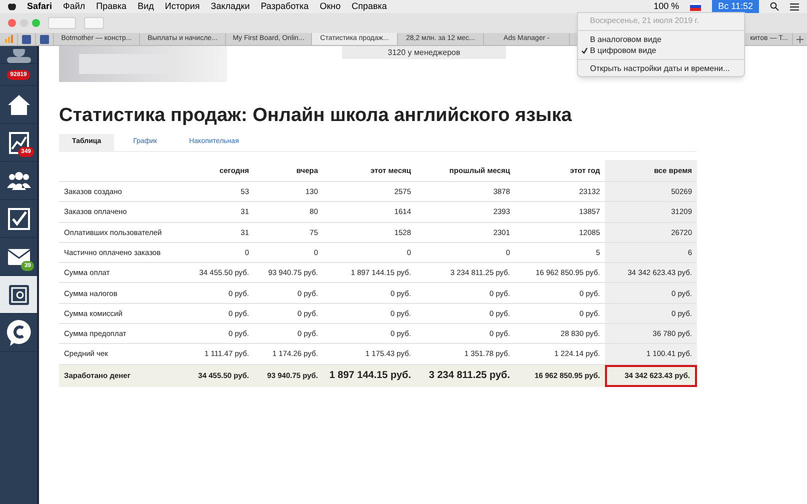 This screenshot has width=807, height=504. Describe the element at coordinates (19, 332) in the screenshot. I see `speech-bubble-logo` at that location.